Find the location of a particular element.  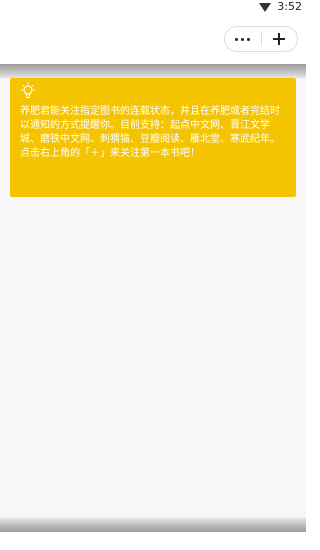

header-shadow-strip is located at coordinates (153, 71).